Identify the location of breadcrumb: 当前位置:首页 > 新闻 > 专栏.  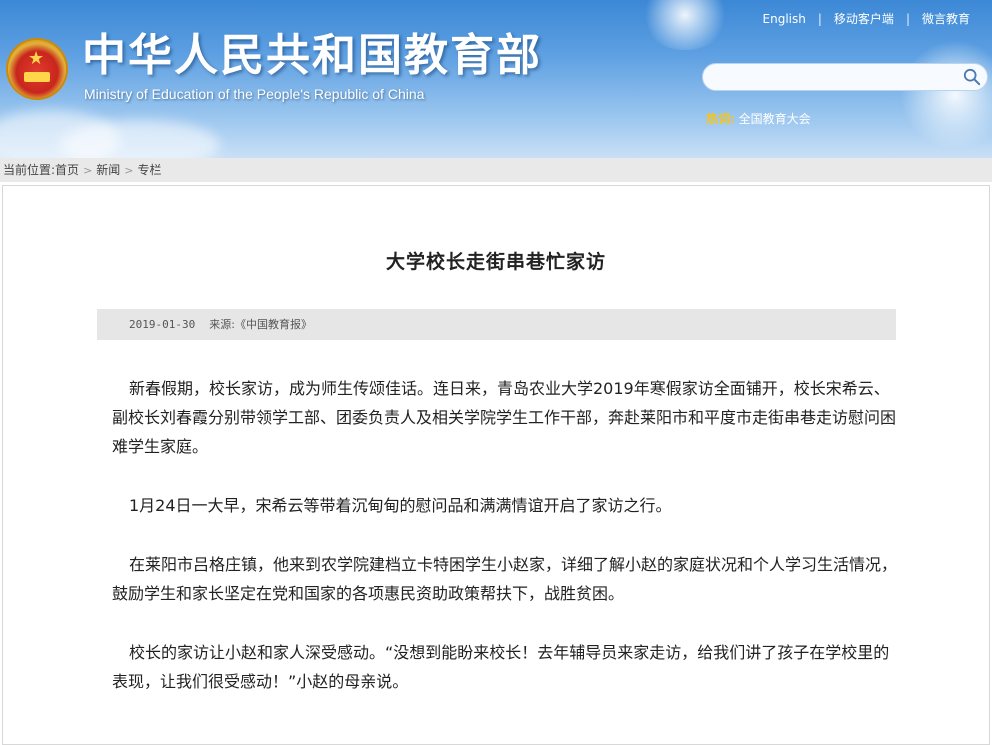
(496, 170).